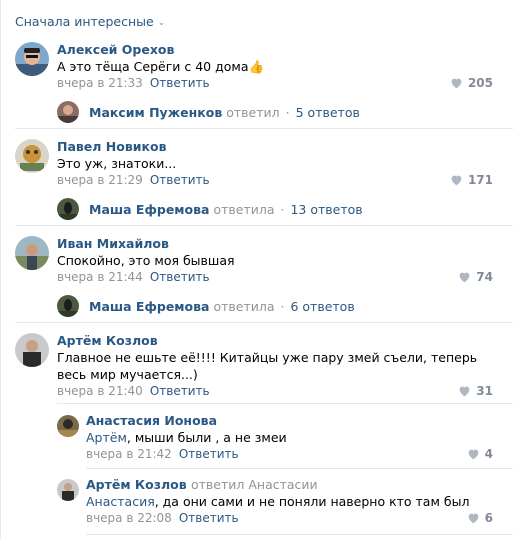  What do you see at coordinates (100, 277) in the screenshot?
I see `comment-time: вчера в 21:44` at bounding box center [100, 277].